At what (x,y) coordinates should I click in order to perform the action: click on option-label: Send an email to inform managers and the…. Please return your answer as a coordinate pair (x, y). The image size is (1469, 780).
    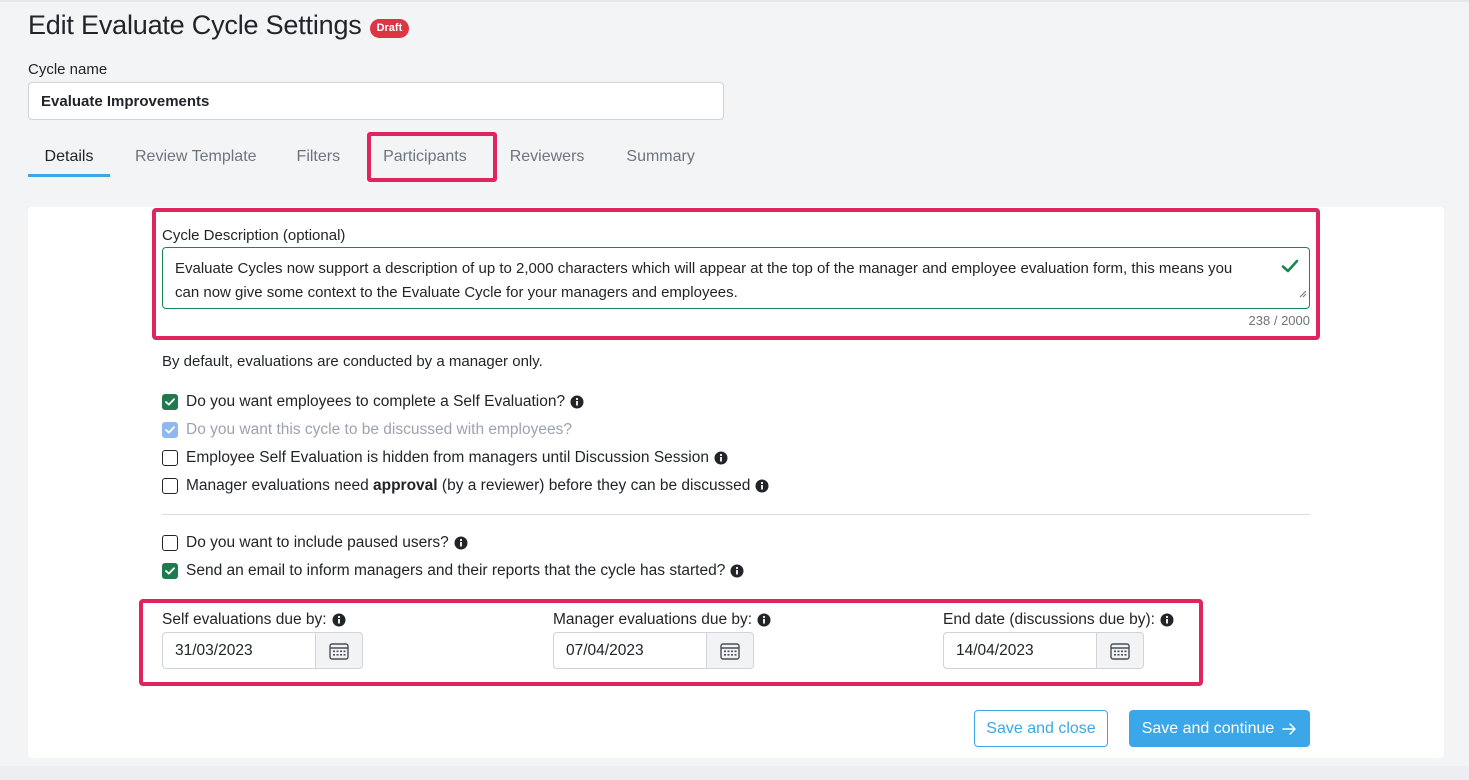
    Looking at the image, I should click on (456, 570).